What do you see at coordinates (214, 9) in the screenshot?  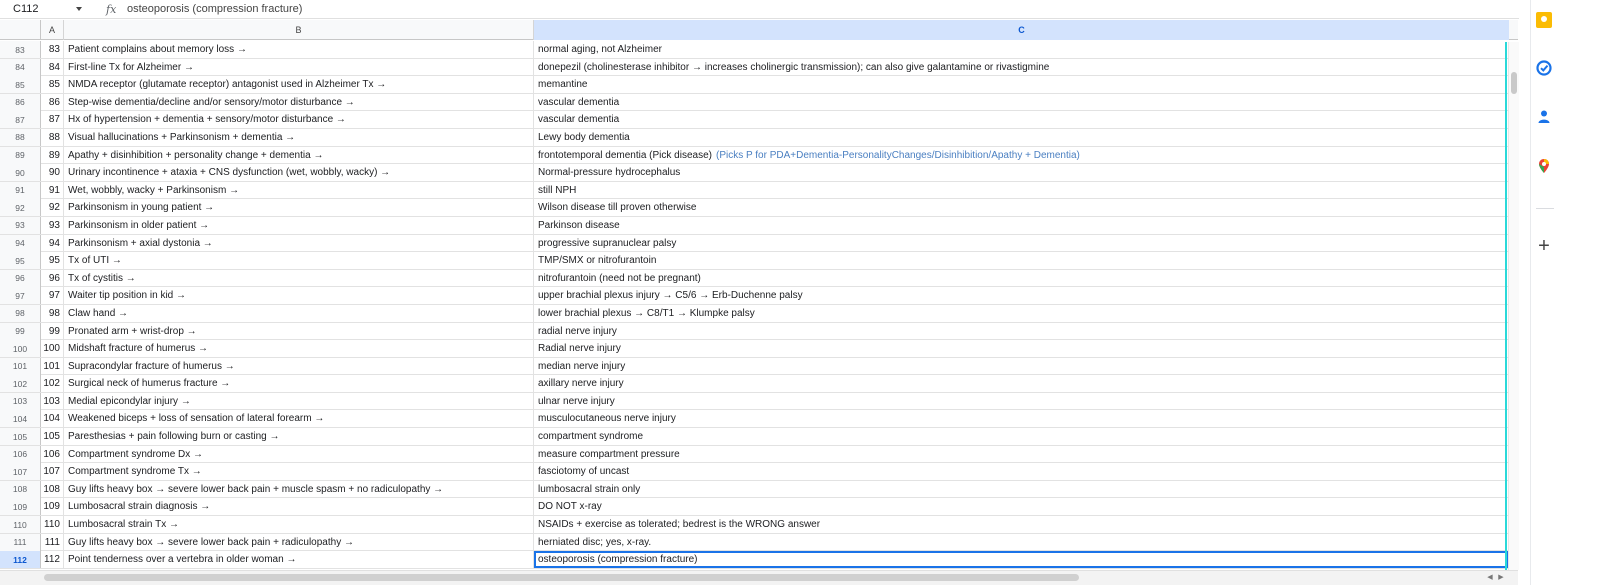 I see `formula-input: osteoporosis (compression fracture)` at bounding box center [214, 9].